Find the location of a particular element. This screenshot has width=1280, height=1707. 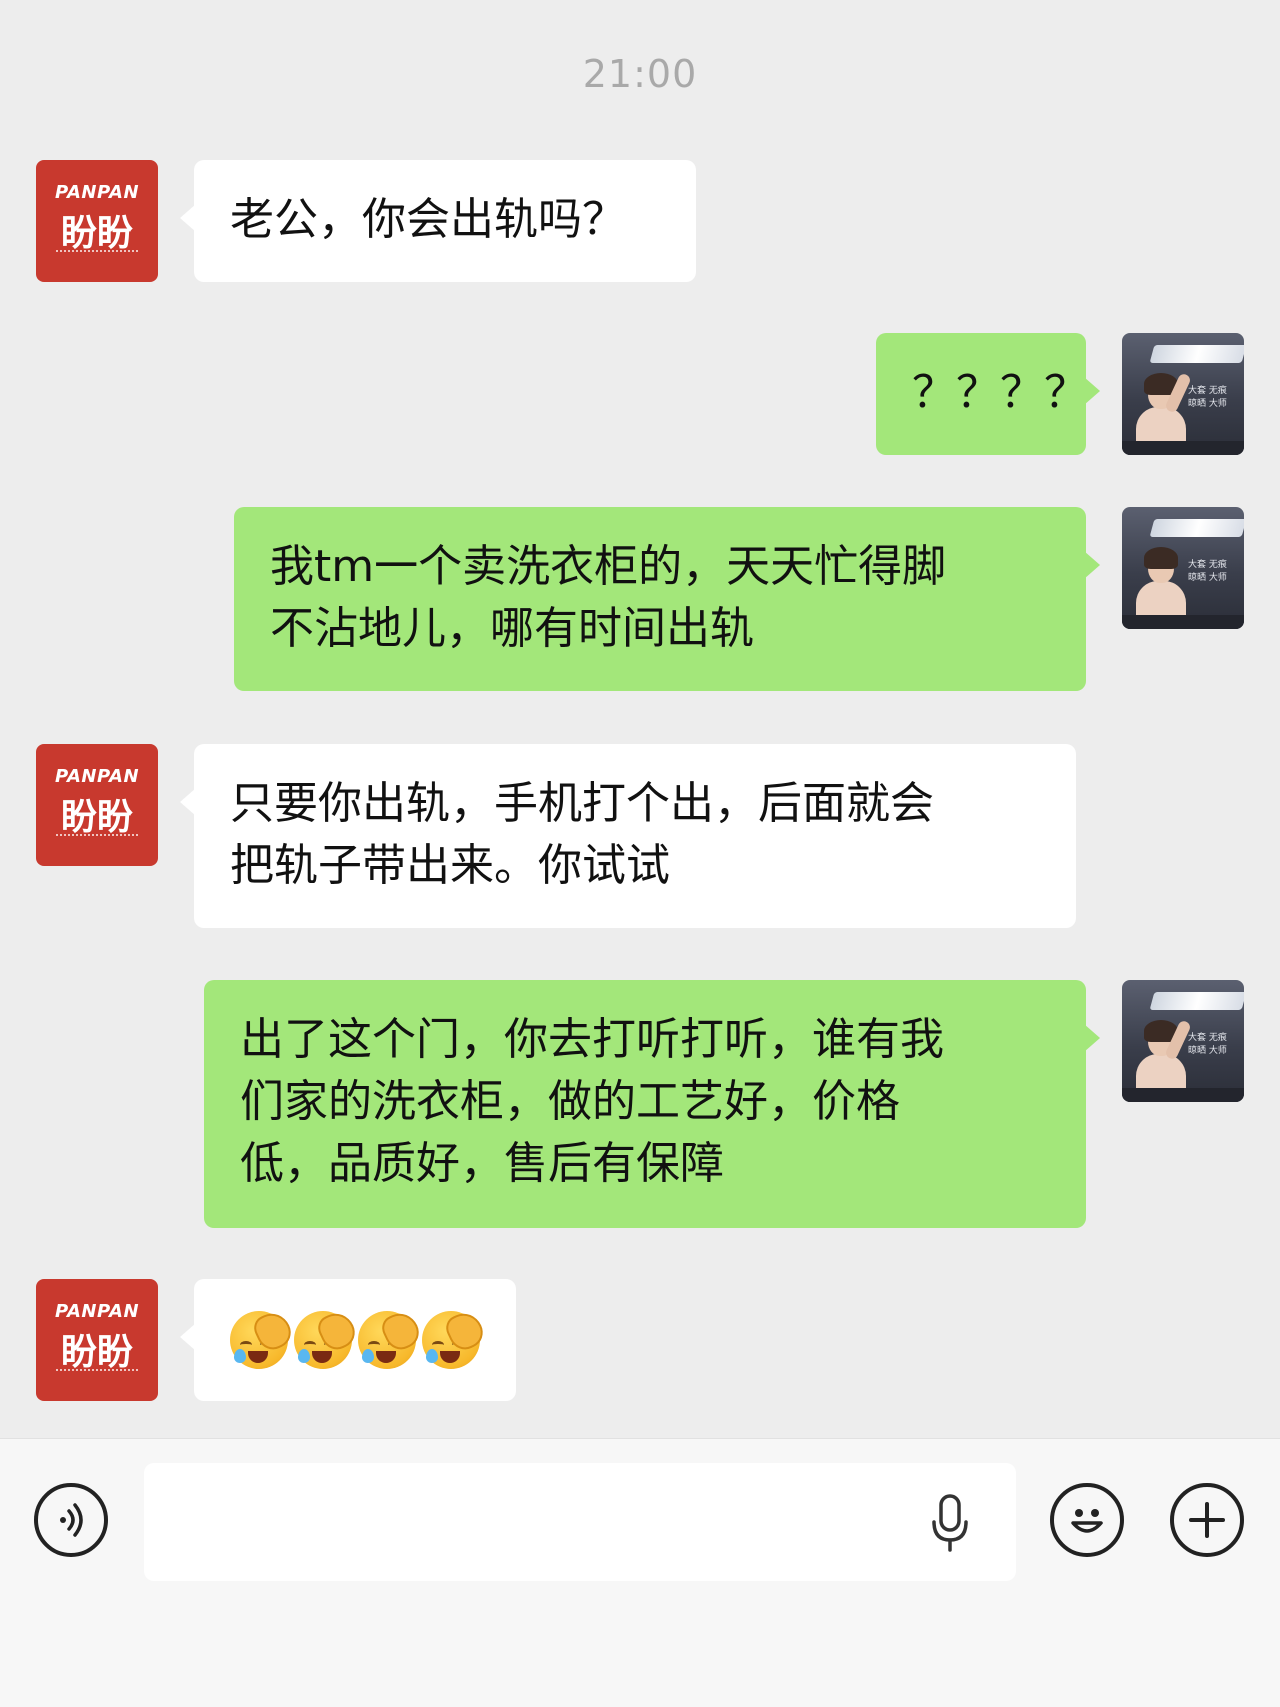

message-text: 只要你出轨，手机打个出，后面就会 把轨子带出来。你试试 is located at coordinates (582, 834).